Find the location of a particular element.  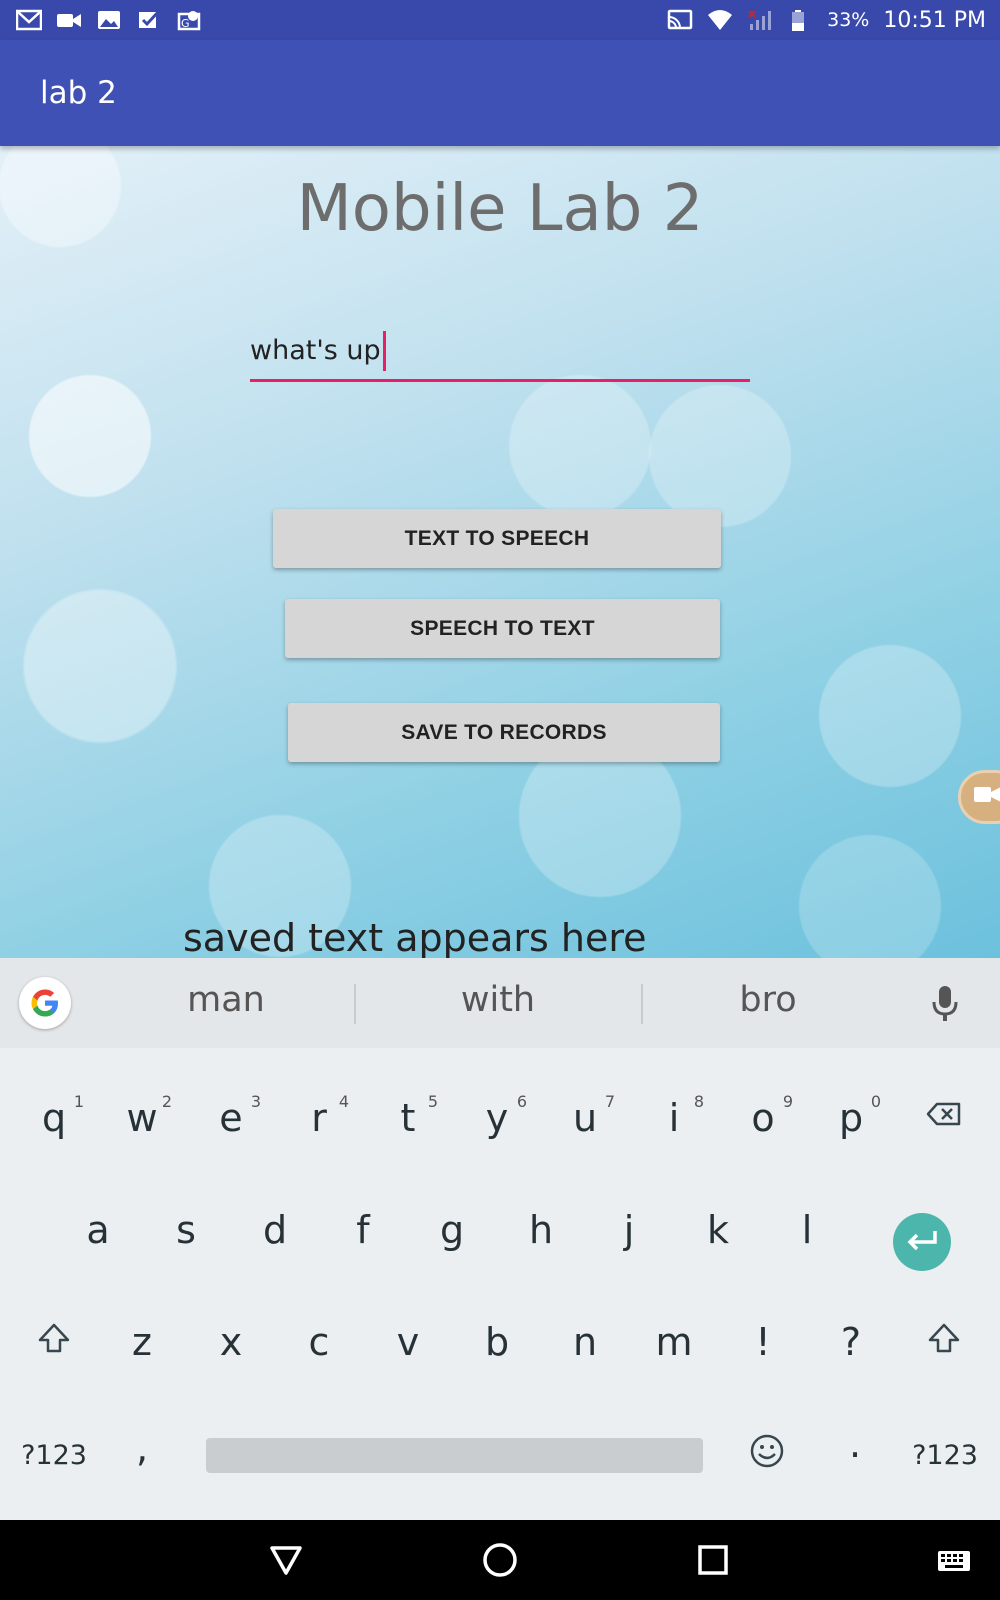

key-label: r is located at coordinates (319, 1118).